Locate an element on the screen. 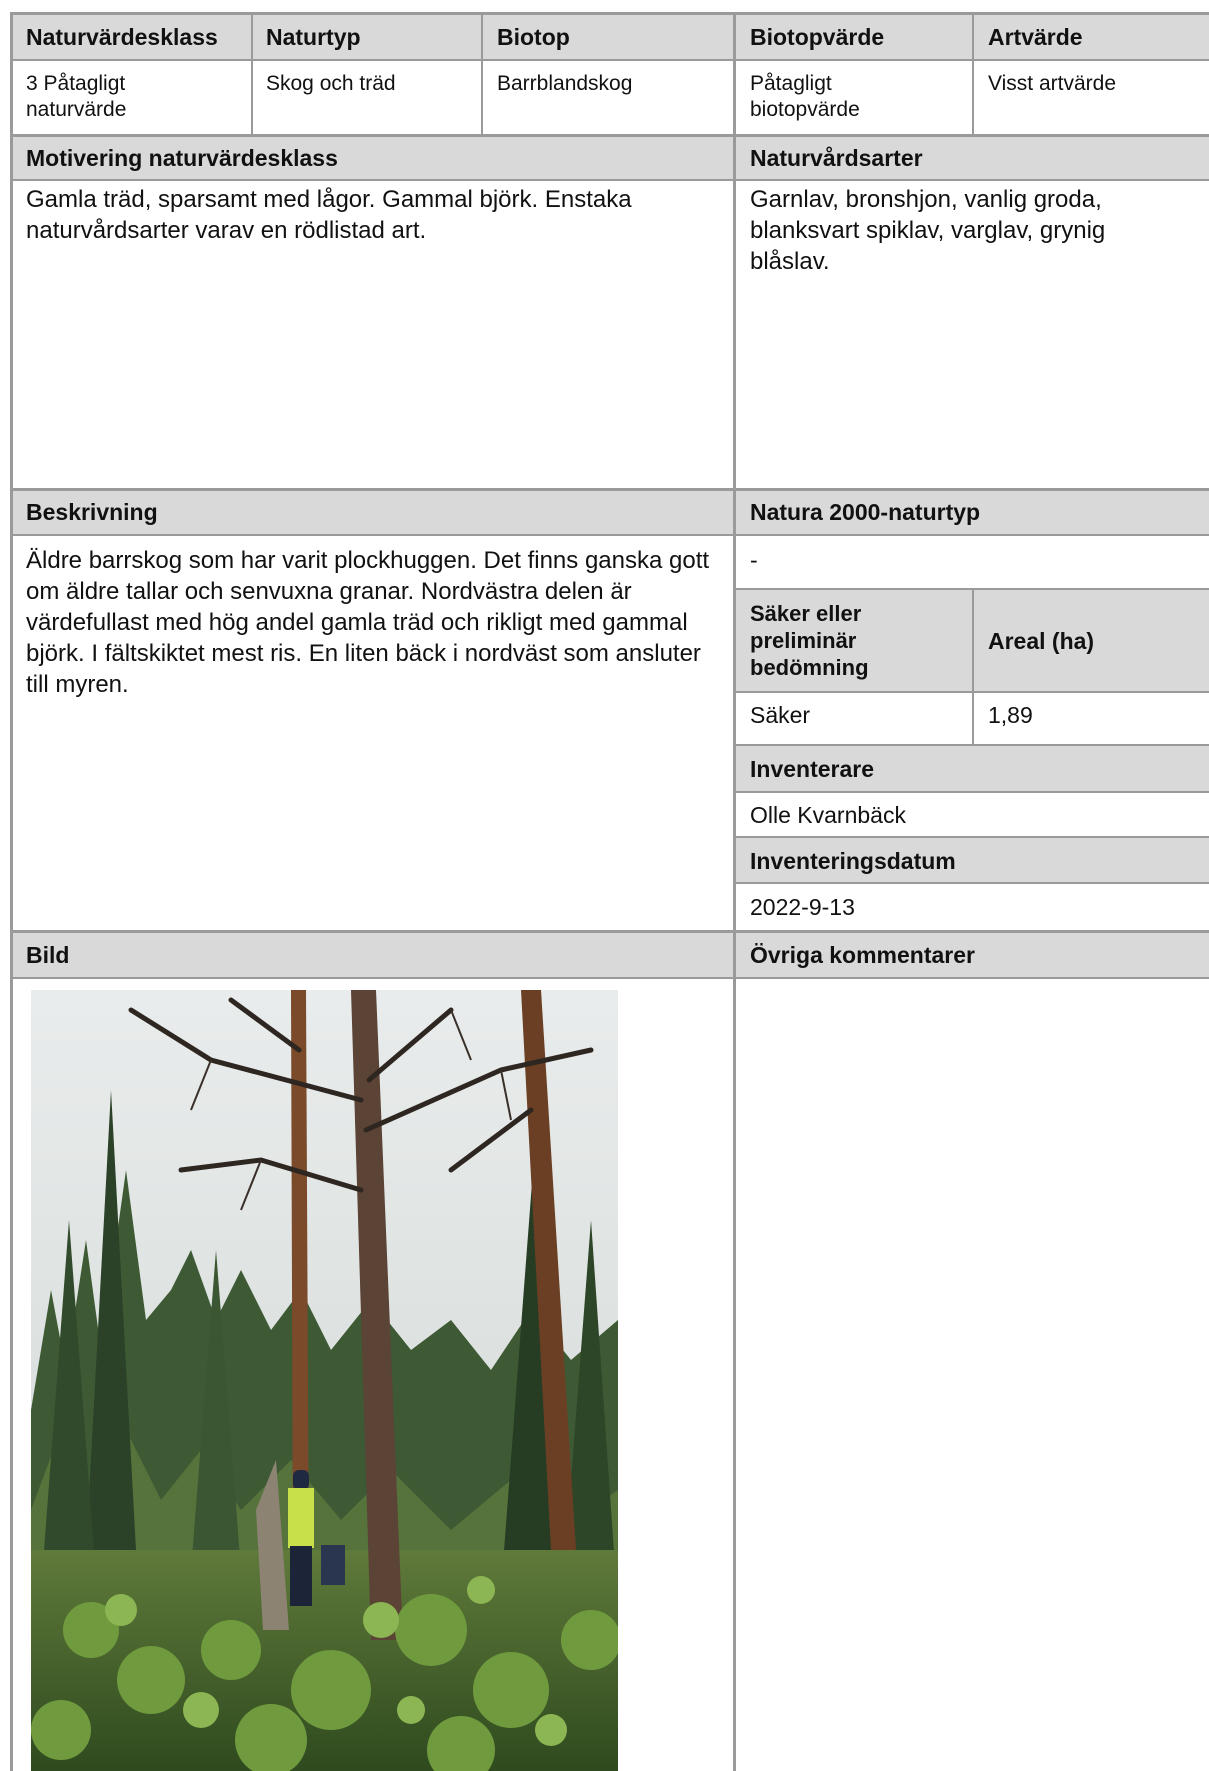  header-biotop: Biotop is located at coordinates (533, 37).